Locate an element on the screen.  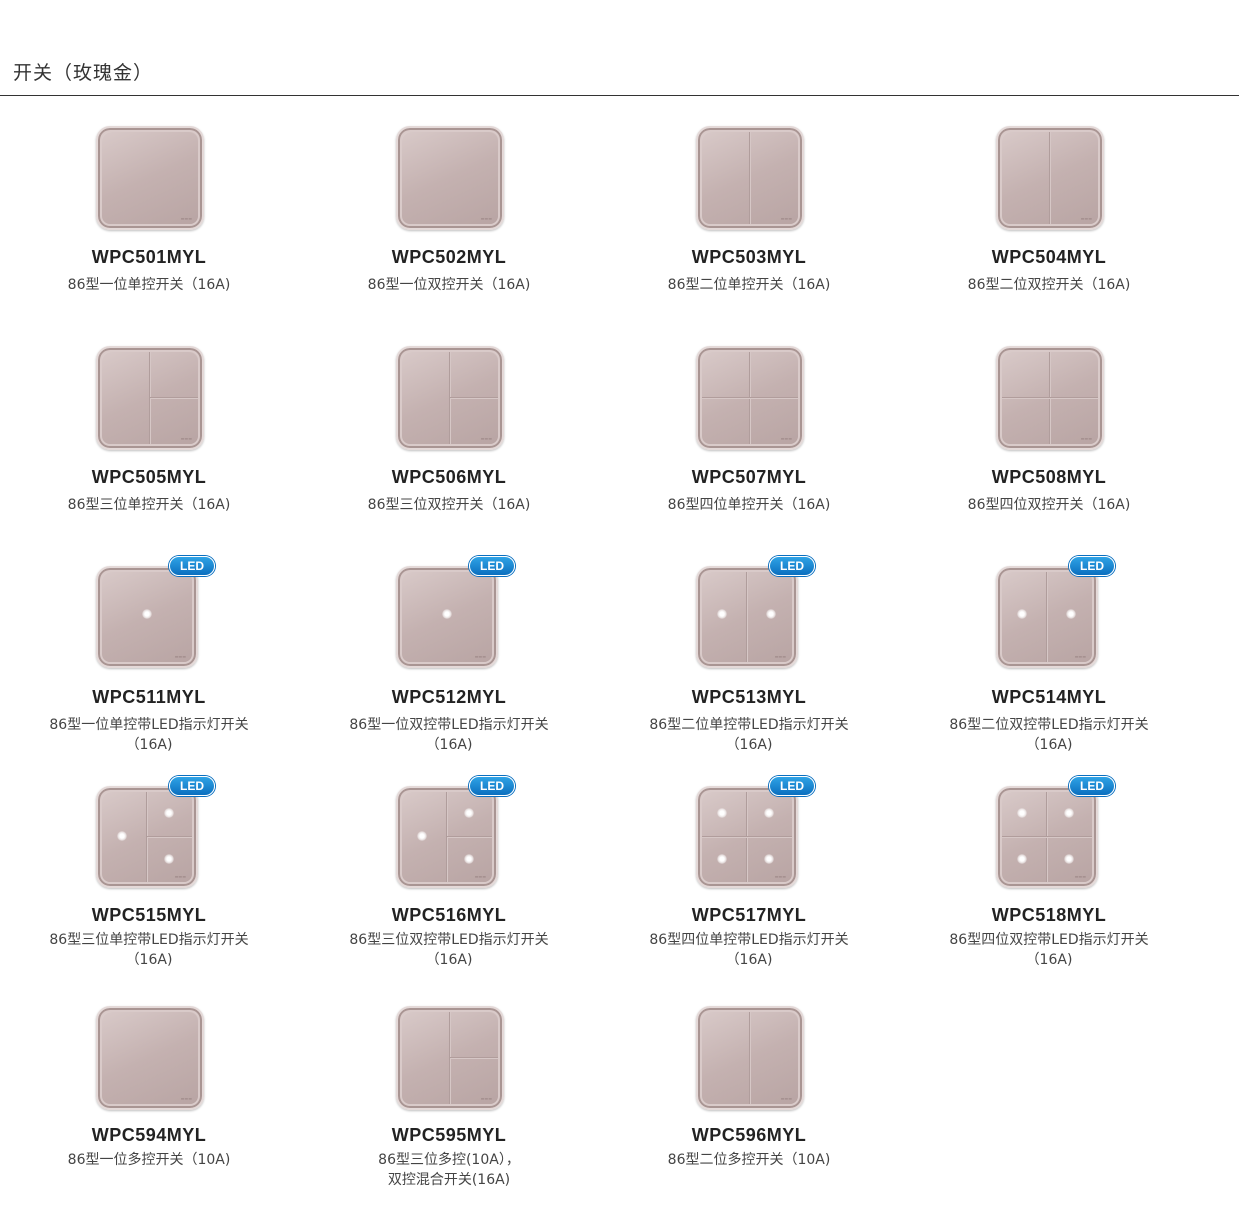
product-model: WPC596MYL is located at coordinates (749, 1135).